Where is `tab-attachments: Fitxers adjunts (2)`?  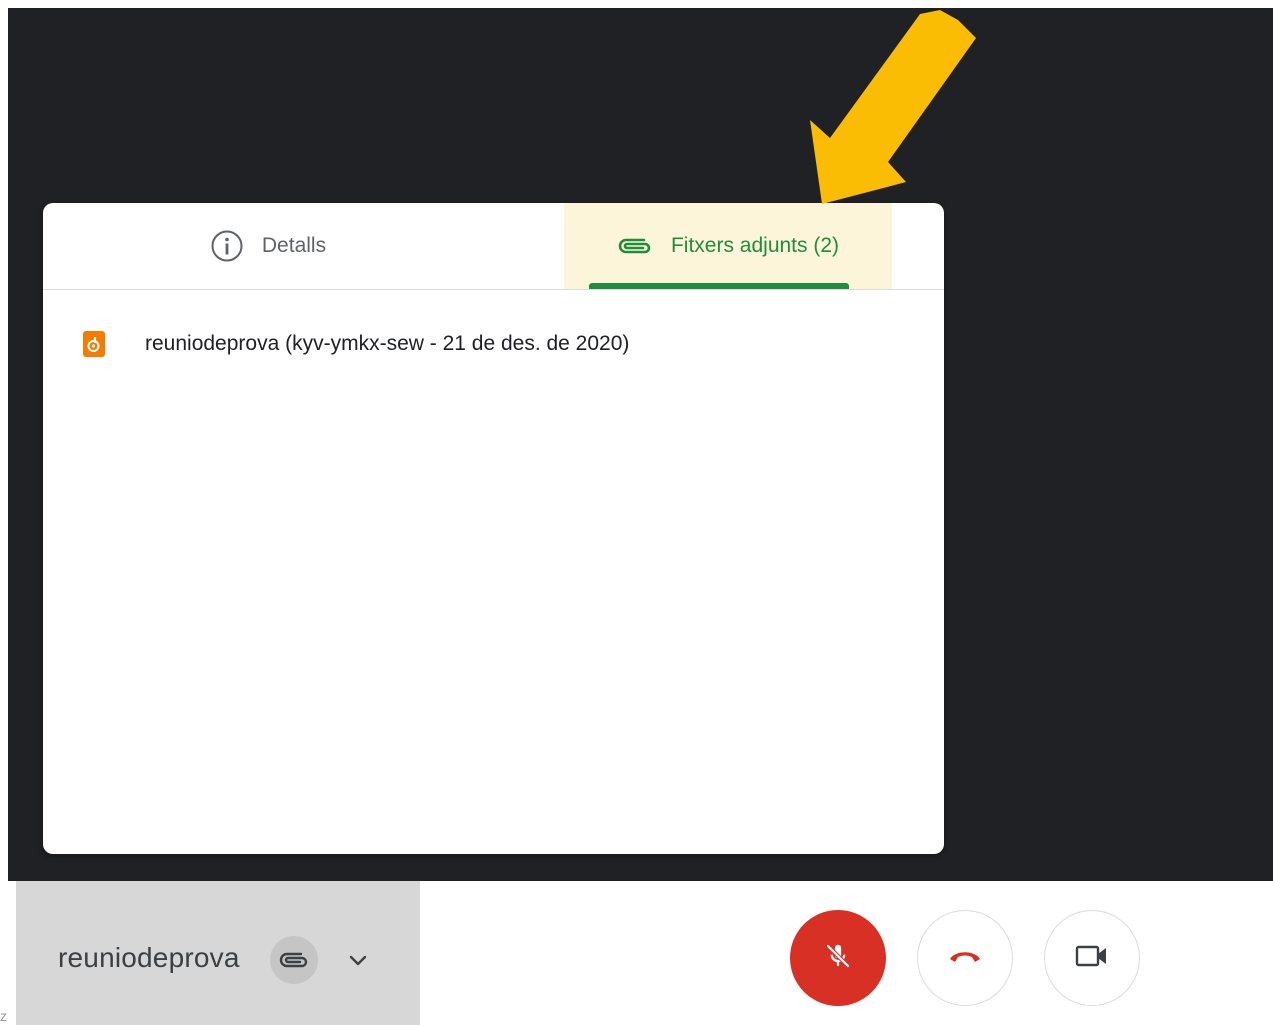 tab-attachments: Fitxers adjunts (2) is located at coordinates (728, 246).